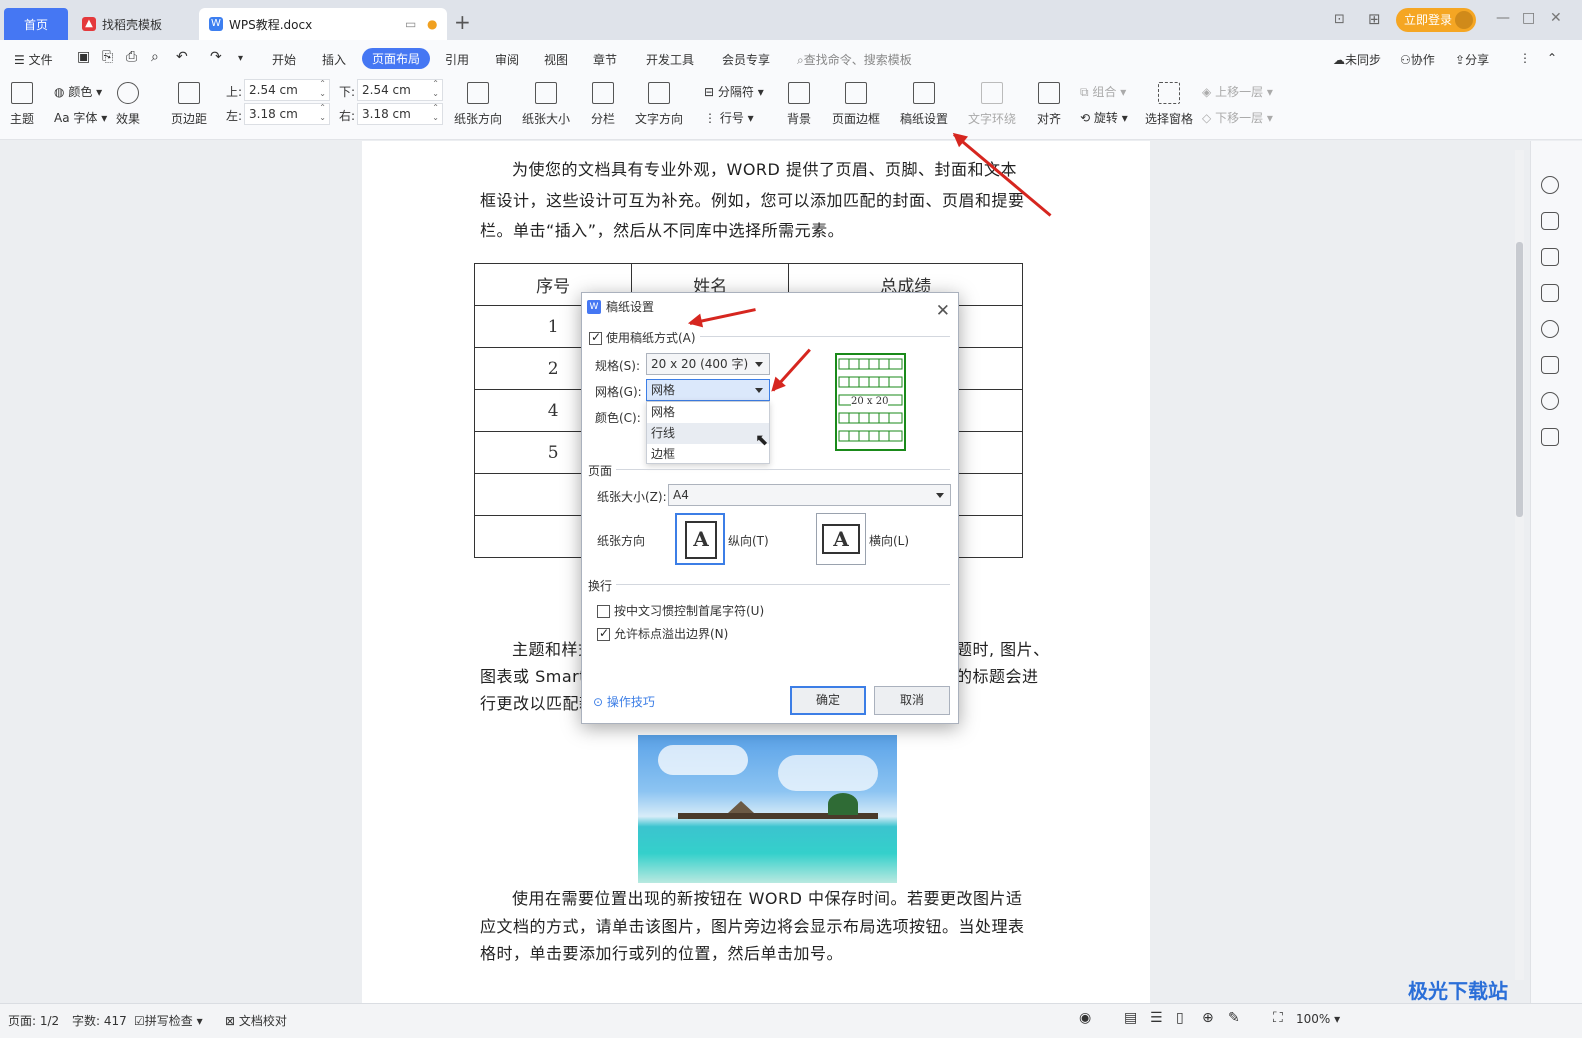  What do you see at coordinates (670, 59) in the screenshot?
I see `menu-item-dev-tools: 开发工具` at bounding box center [670, 59].